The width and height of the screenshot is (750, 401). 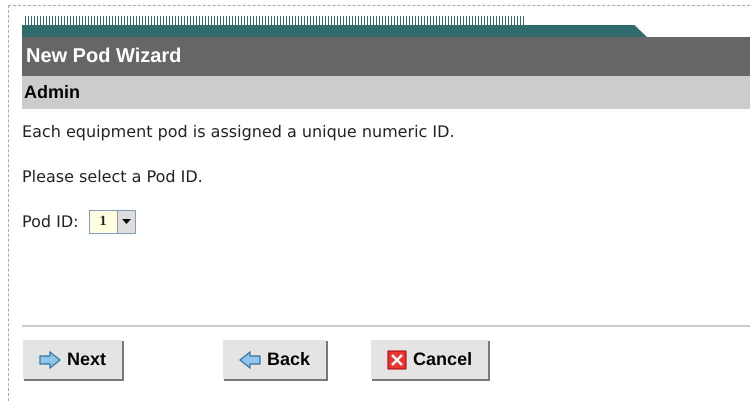 I want to click on wizard-title: New Pod Wizard, so click(x=386, y=56).